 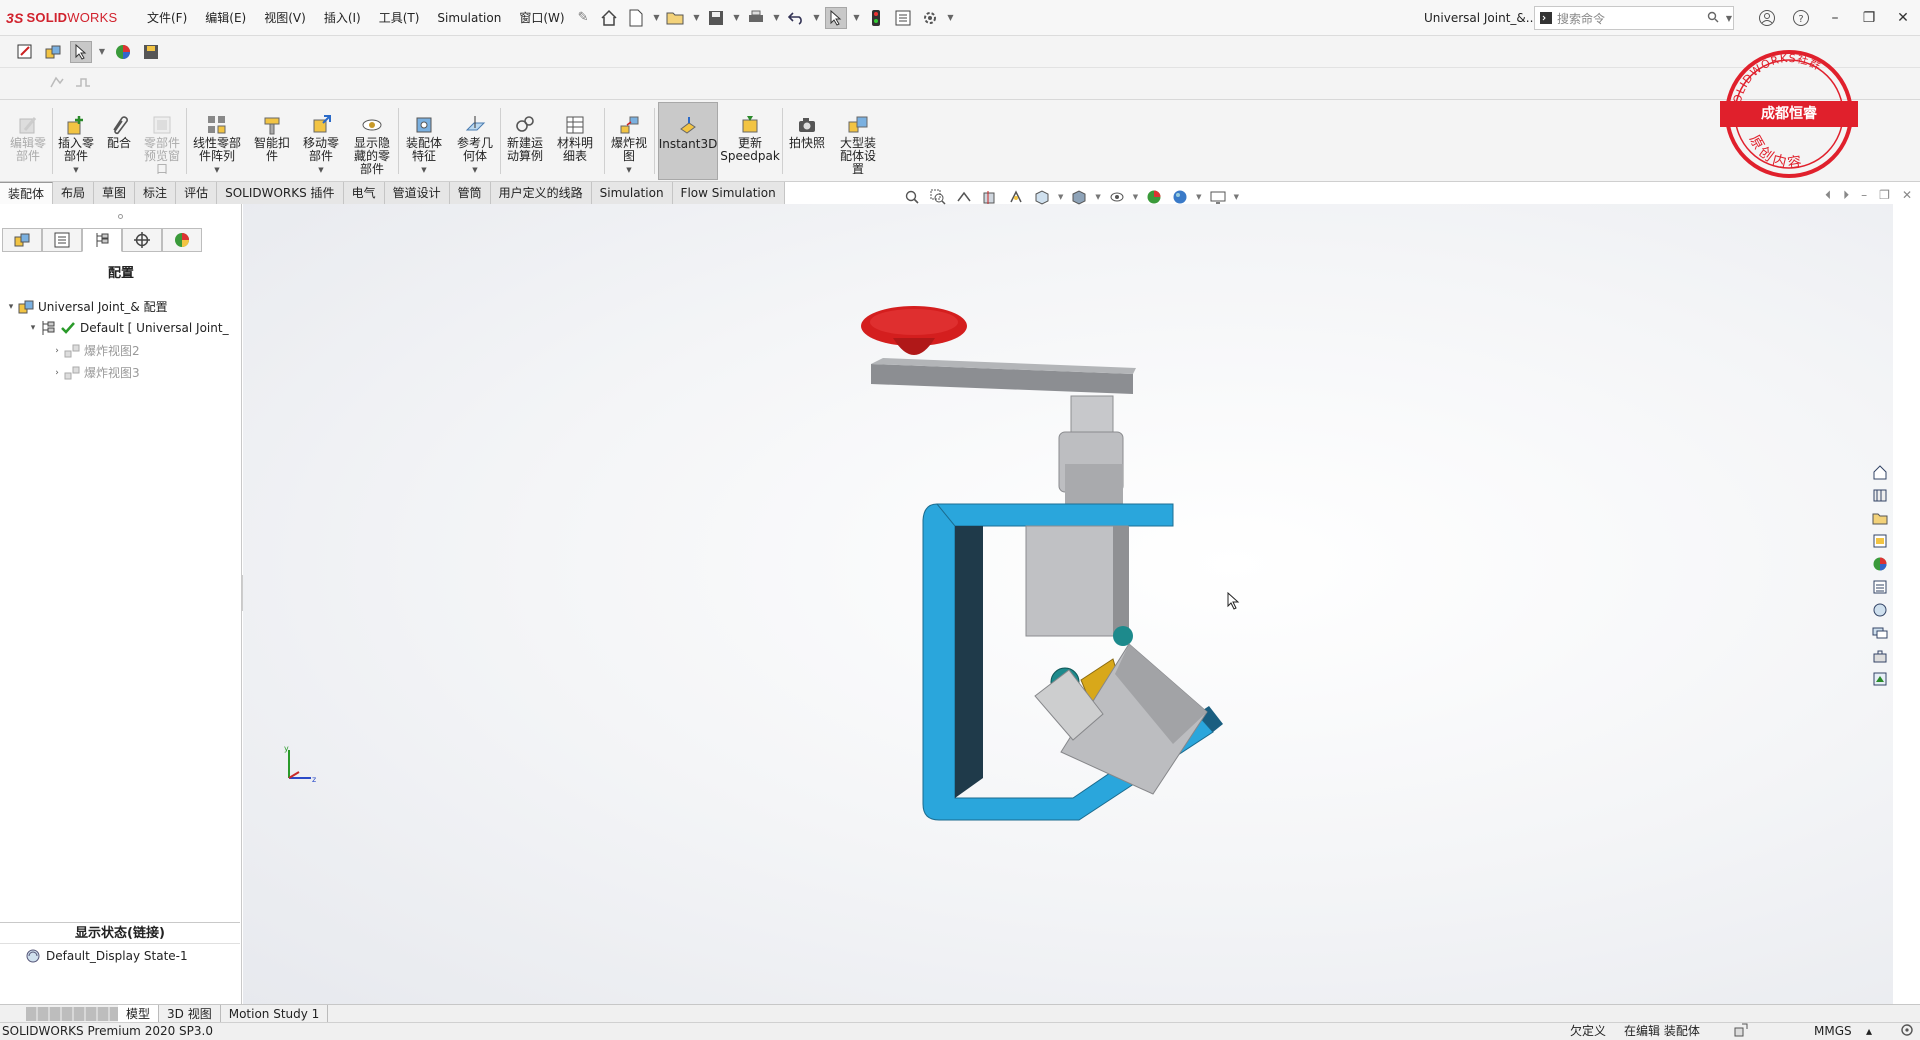 What do you see at coordinates (1218, 197) in the screenshot?
I see `view-settings-icon` at bounding box center [1218, 197].